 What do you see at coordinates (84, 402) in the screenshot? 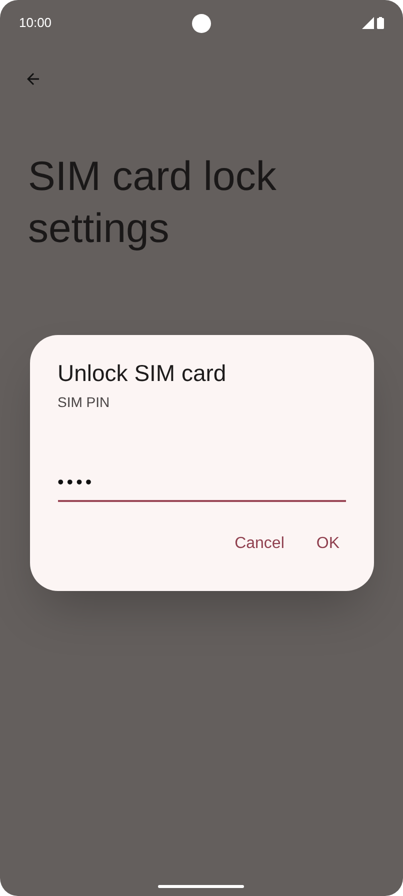
I see `field-label: SIM PIN` at bounding box center [84, 402].